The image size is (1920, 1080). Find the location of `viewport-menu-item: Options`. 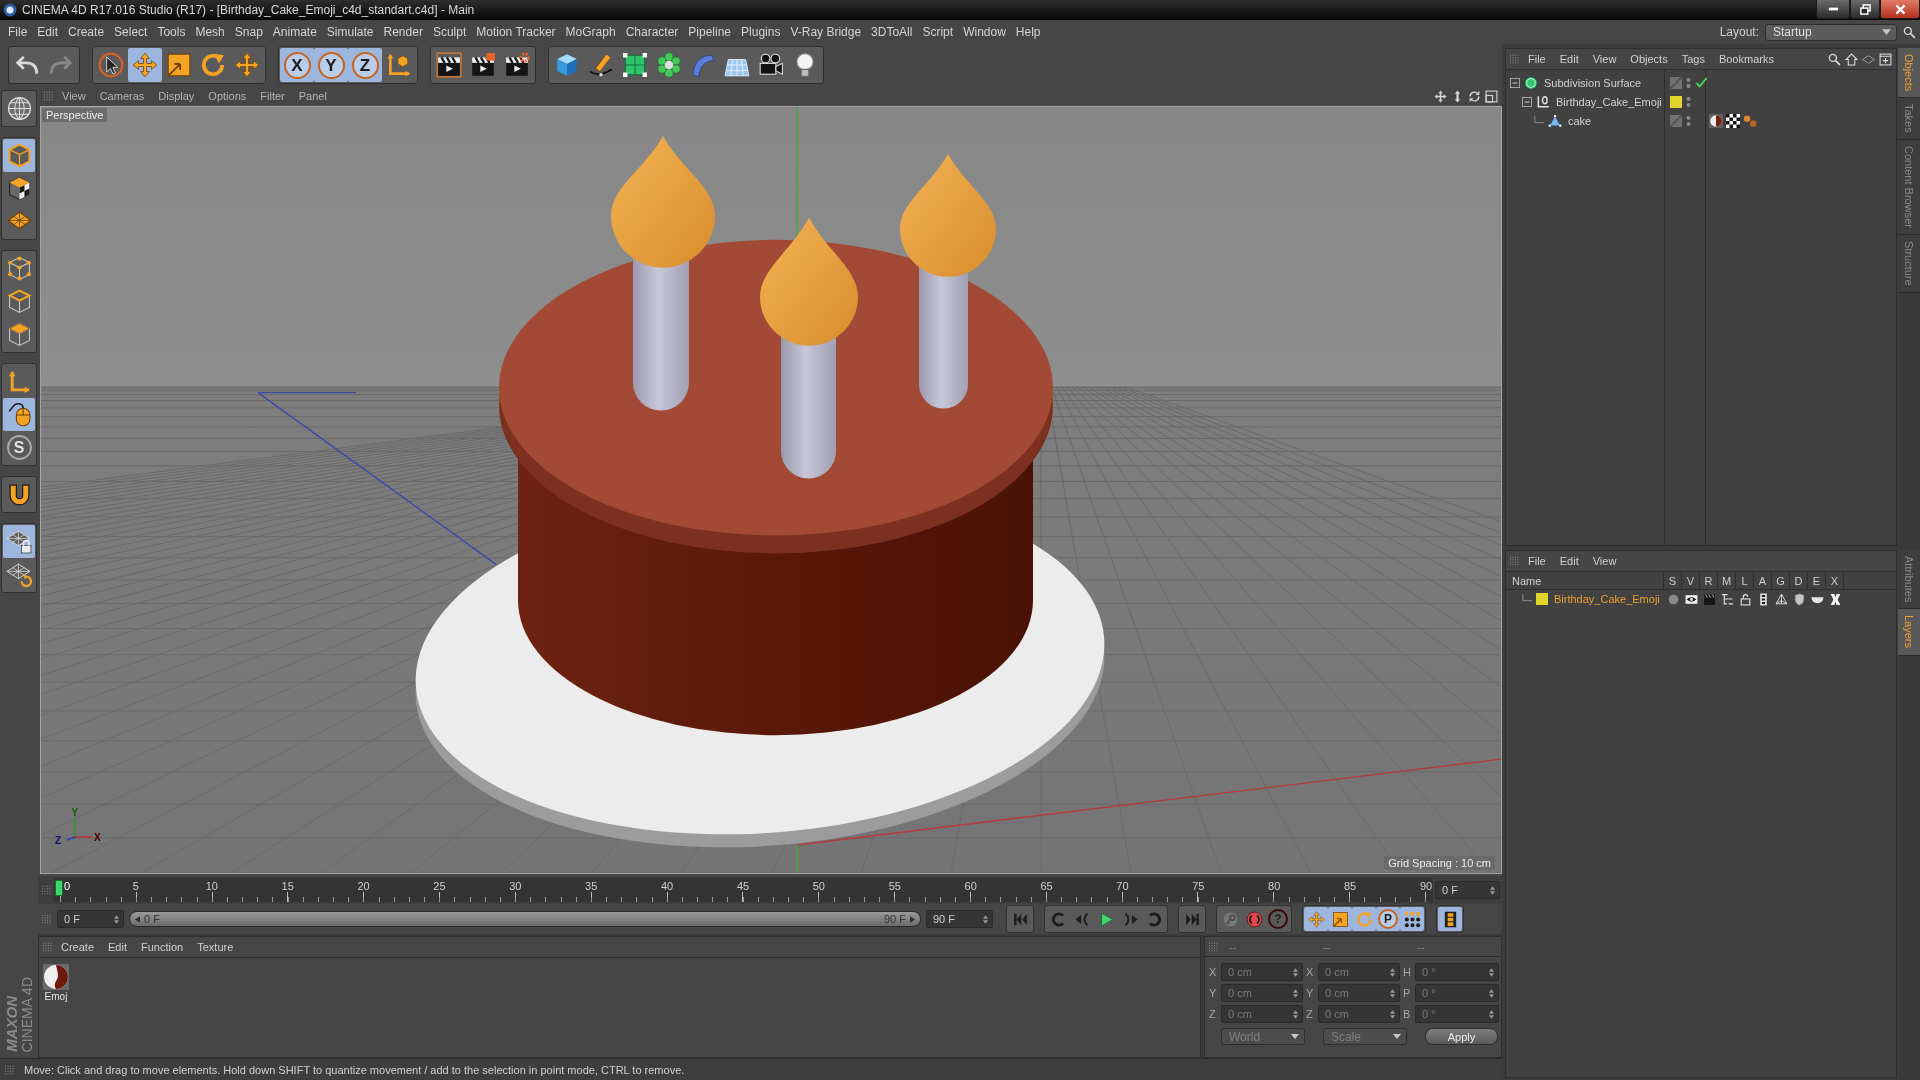

viewport-menu-item: Options is located at coordinates (227, 96).